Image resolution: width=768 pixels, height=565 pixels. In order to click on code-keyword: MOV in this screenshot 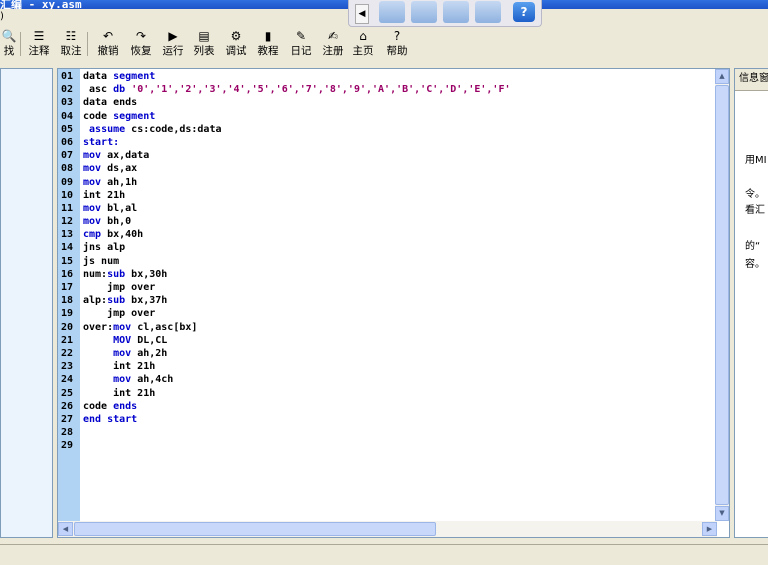, I will do `click(122, 340)`.